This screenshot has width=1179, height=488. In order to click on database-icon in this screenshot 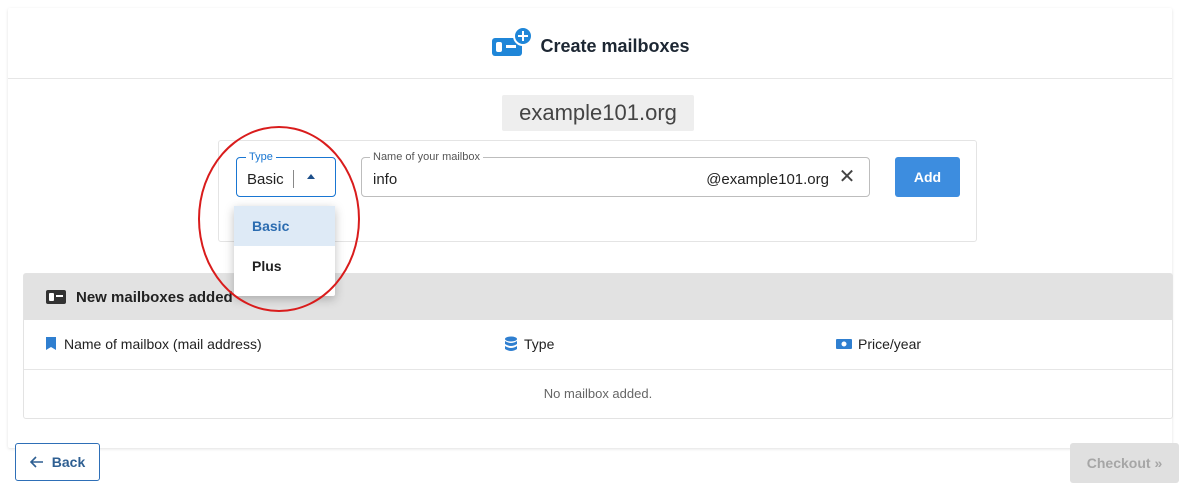, I will do `click(511, 344)`.